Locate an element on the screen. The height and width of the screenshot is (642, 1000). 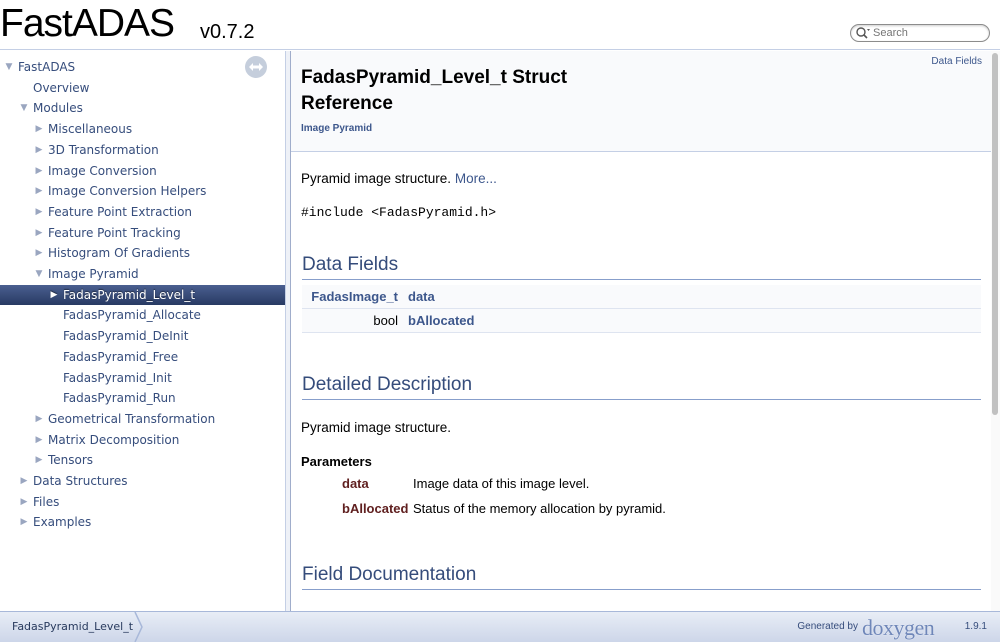
nav-item: ▶ Geometrical Transformation is located at coordinates (142, 419).